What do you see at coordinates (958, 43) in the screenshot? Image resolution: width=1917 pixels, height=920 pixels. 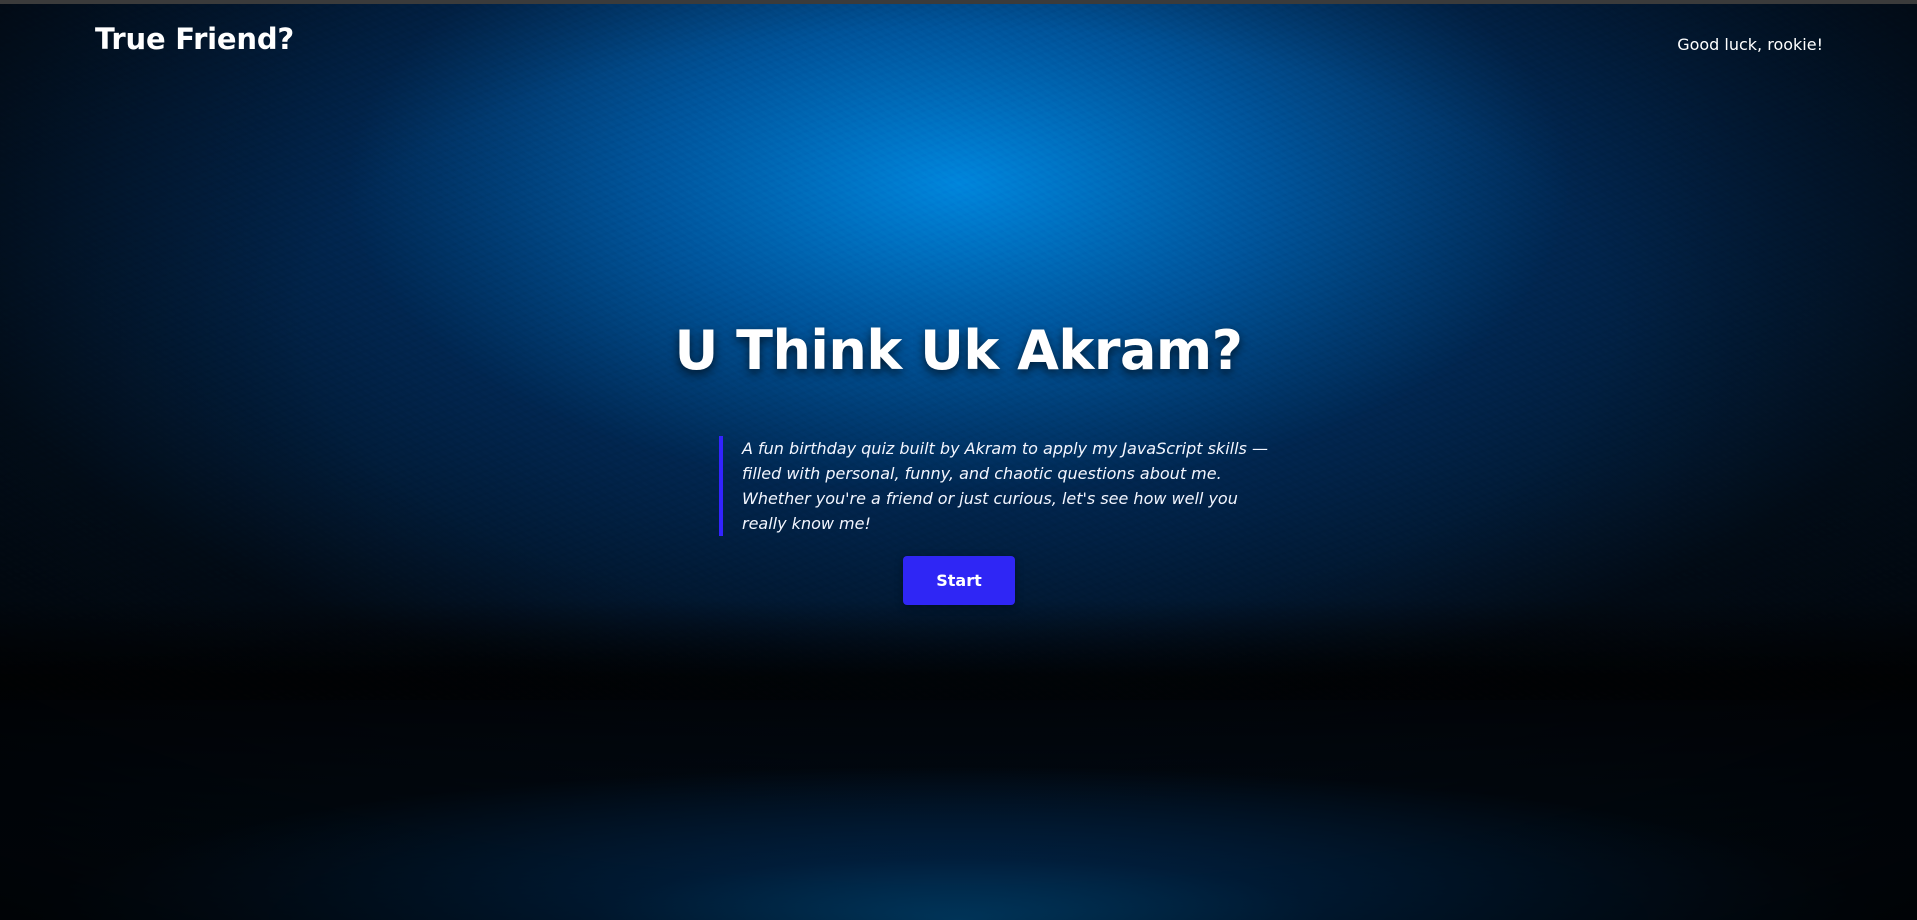 I see `navbar: True Friend? Good luck, rookie!` at bounding box center [958, 43].